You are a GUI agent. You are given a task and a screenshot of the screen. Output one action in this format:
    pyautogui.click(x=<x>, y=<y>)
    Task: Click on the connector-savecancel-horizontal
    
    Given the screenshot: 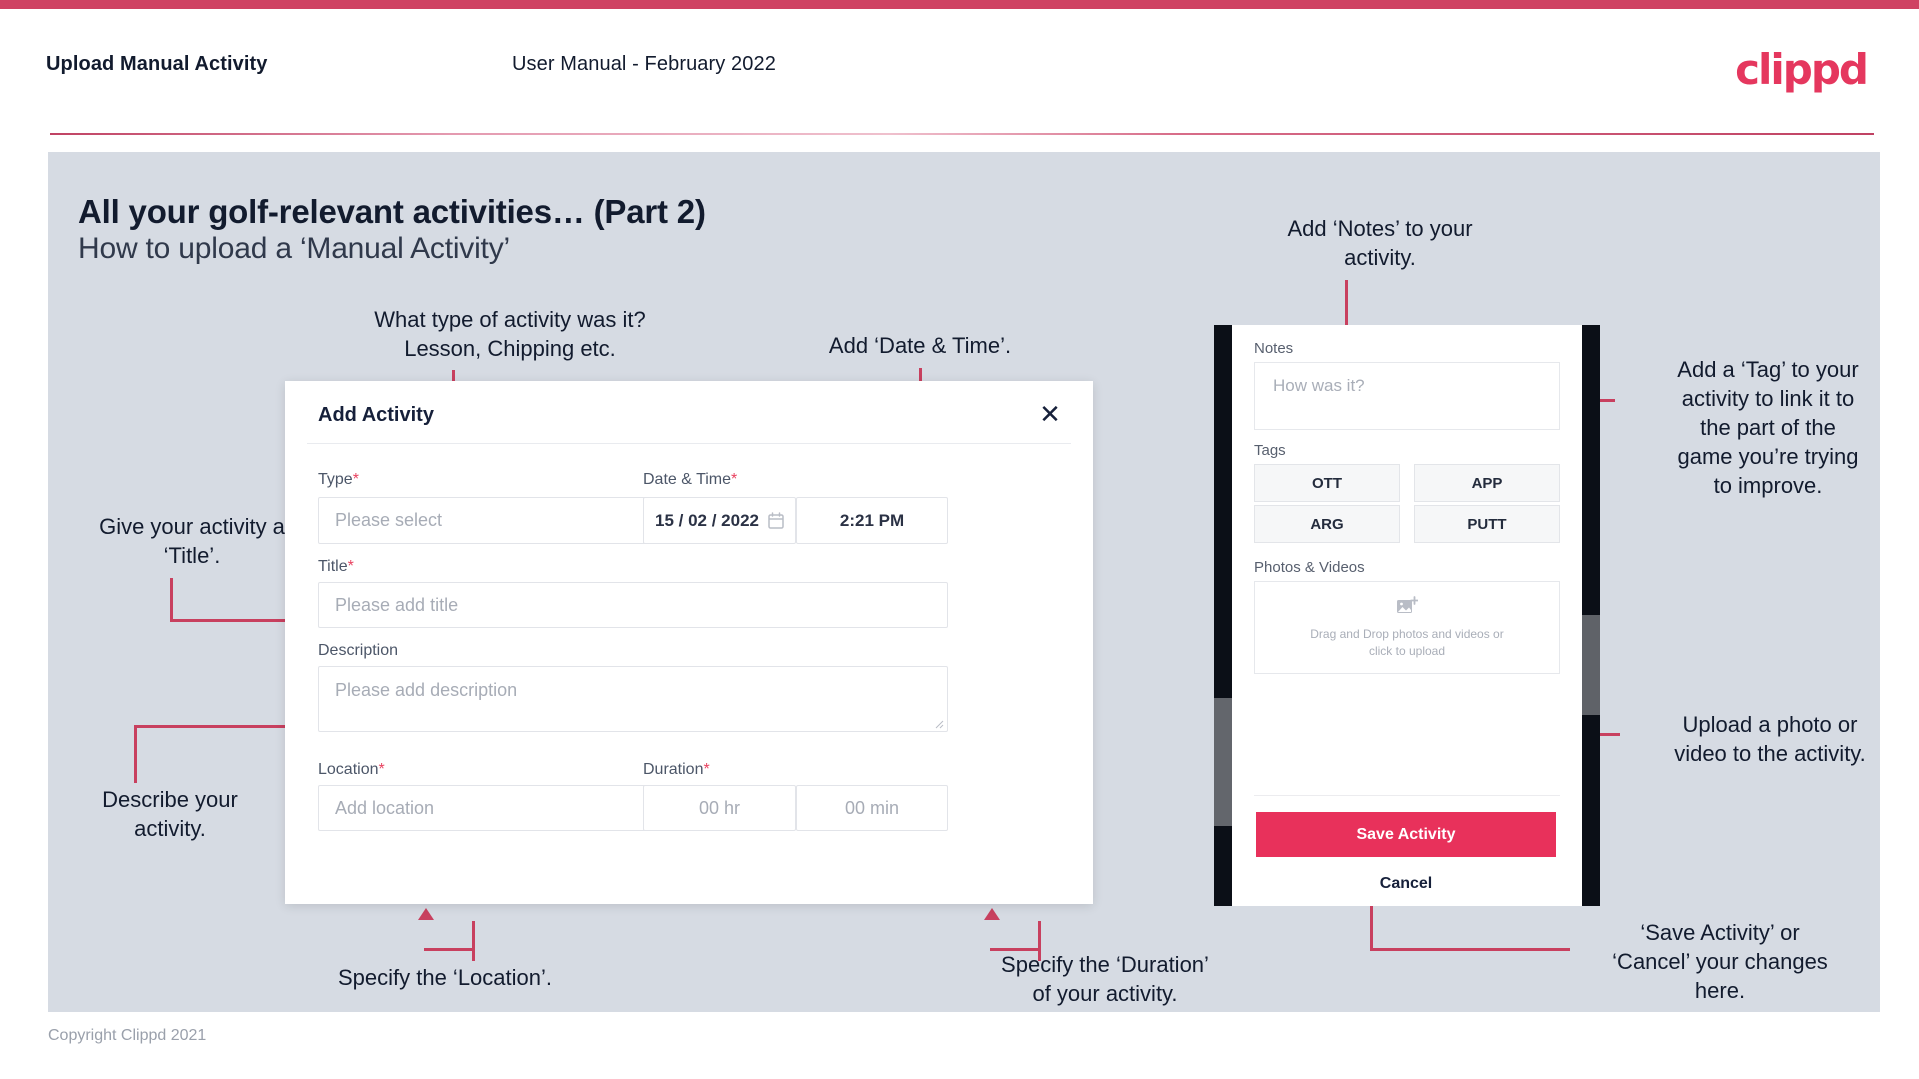 What is the action you would take?
    pyautogui.click(x=1470, y=949)
    